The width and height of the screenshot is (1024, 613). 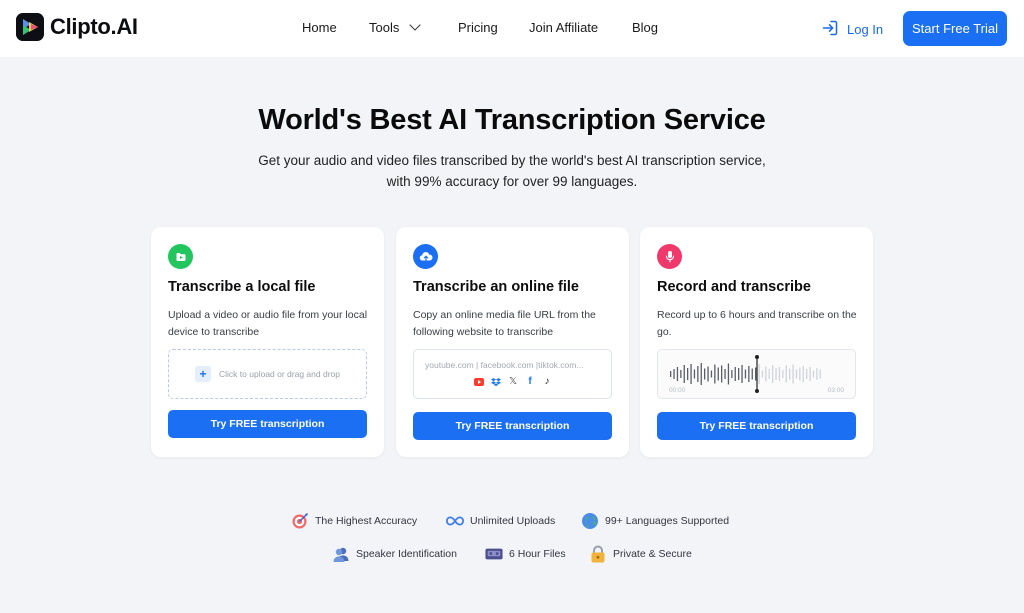 I want to click on speaker-icon, so click(x=341, y=554).